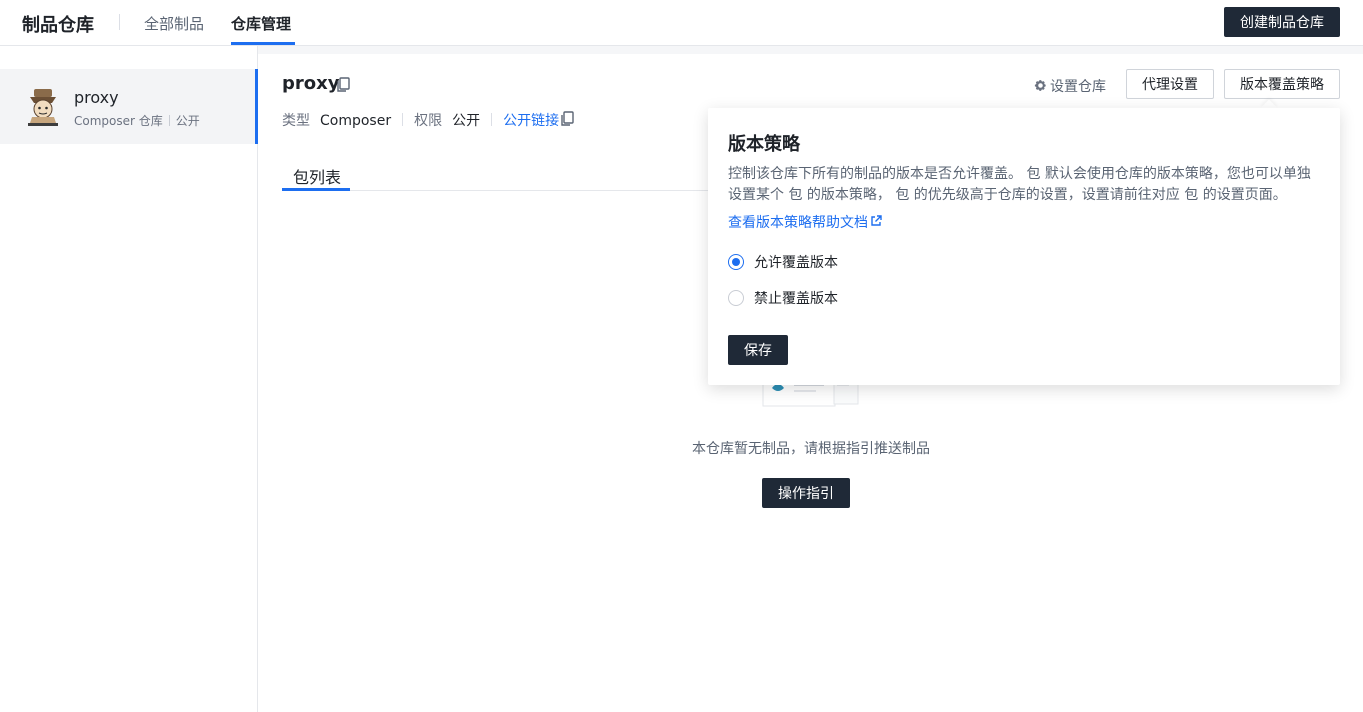 The image size is (1363, 712). I want to click on guide-button: 操作指引, so click(806, 493).